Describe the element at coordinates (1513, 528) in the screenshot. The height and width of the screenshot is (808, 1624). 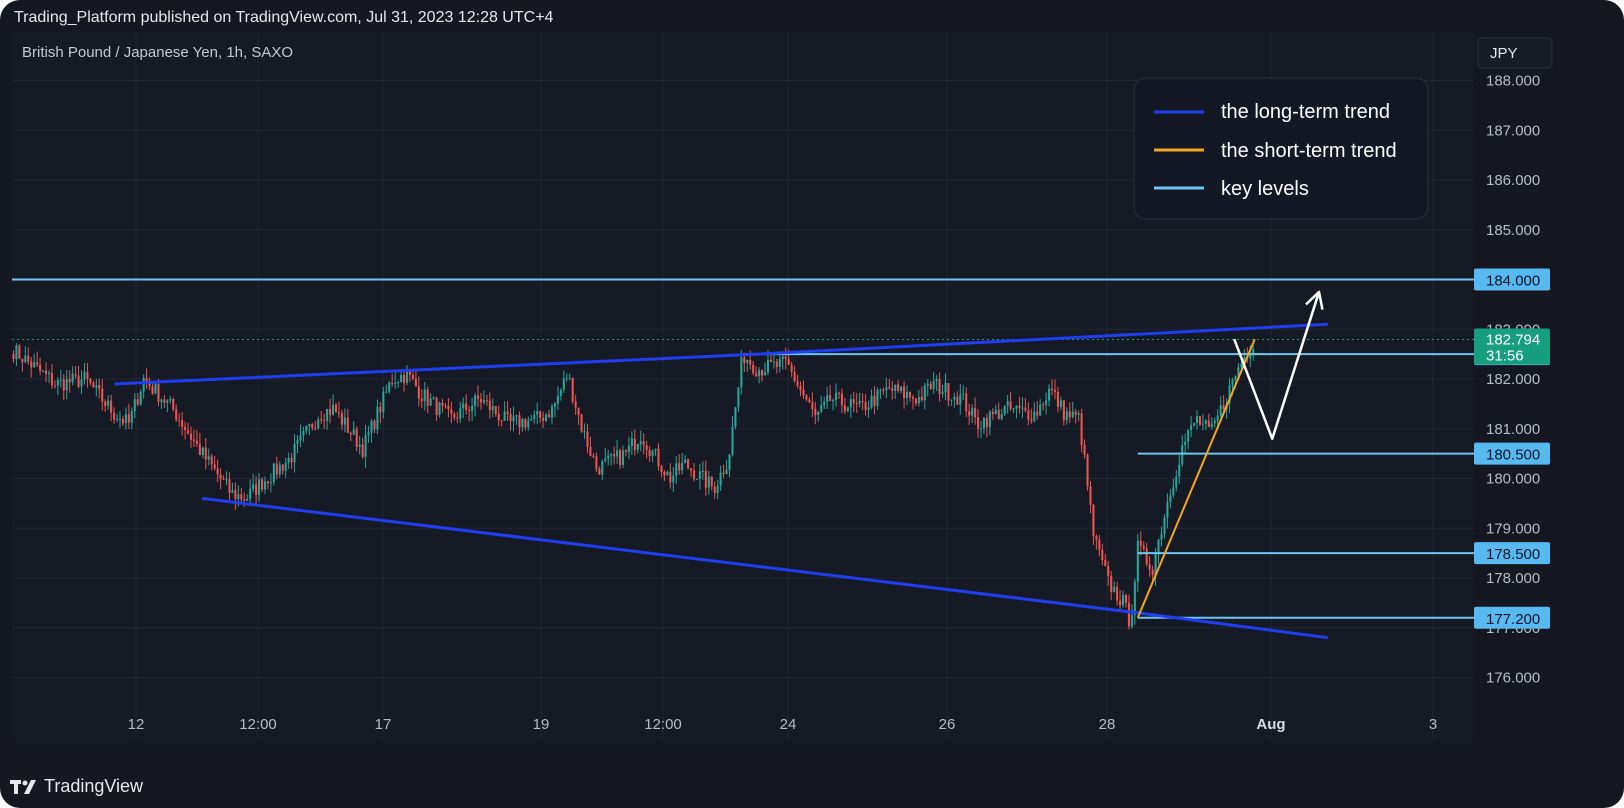
I see `y-tick-label: 179.000` at that location.